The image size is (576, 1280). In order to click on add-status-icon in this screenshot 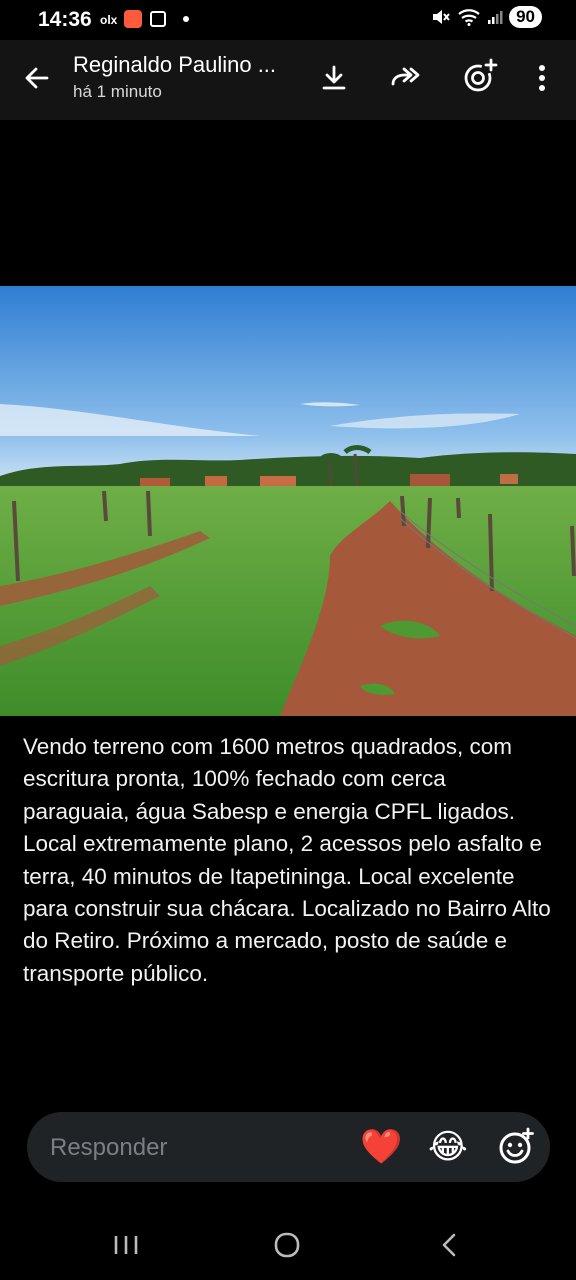, I will do `click(481, 75)`.